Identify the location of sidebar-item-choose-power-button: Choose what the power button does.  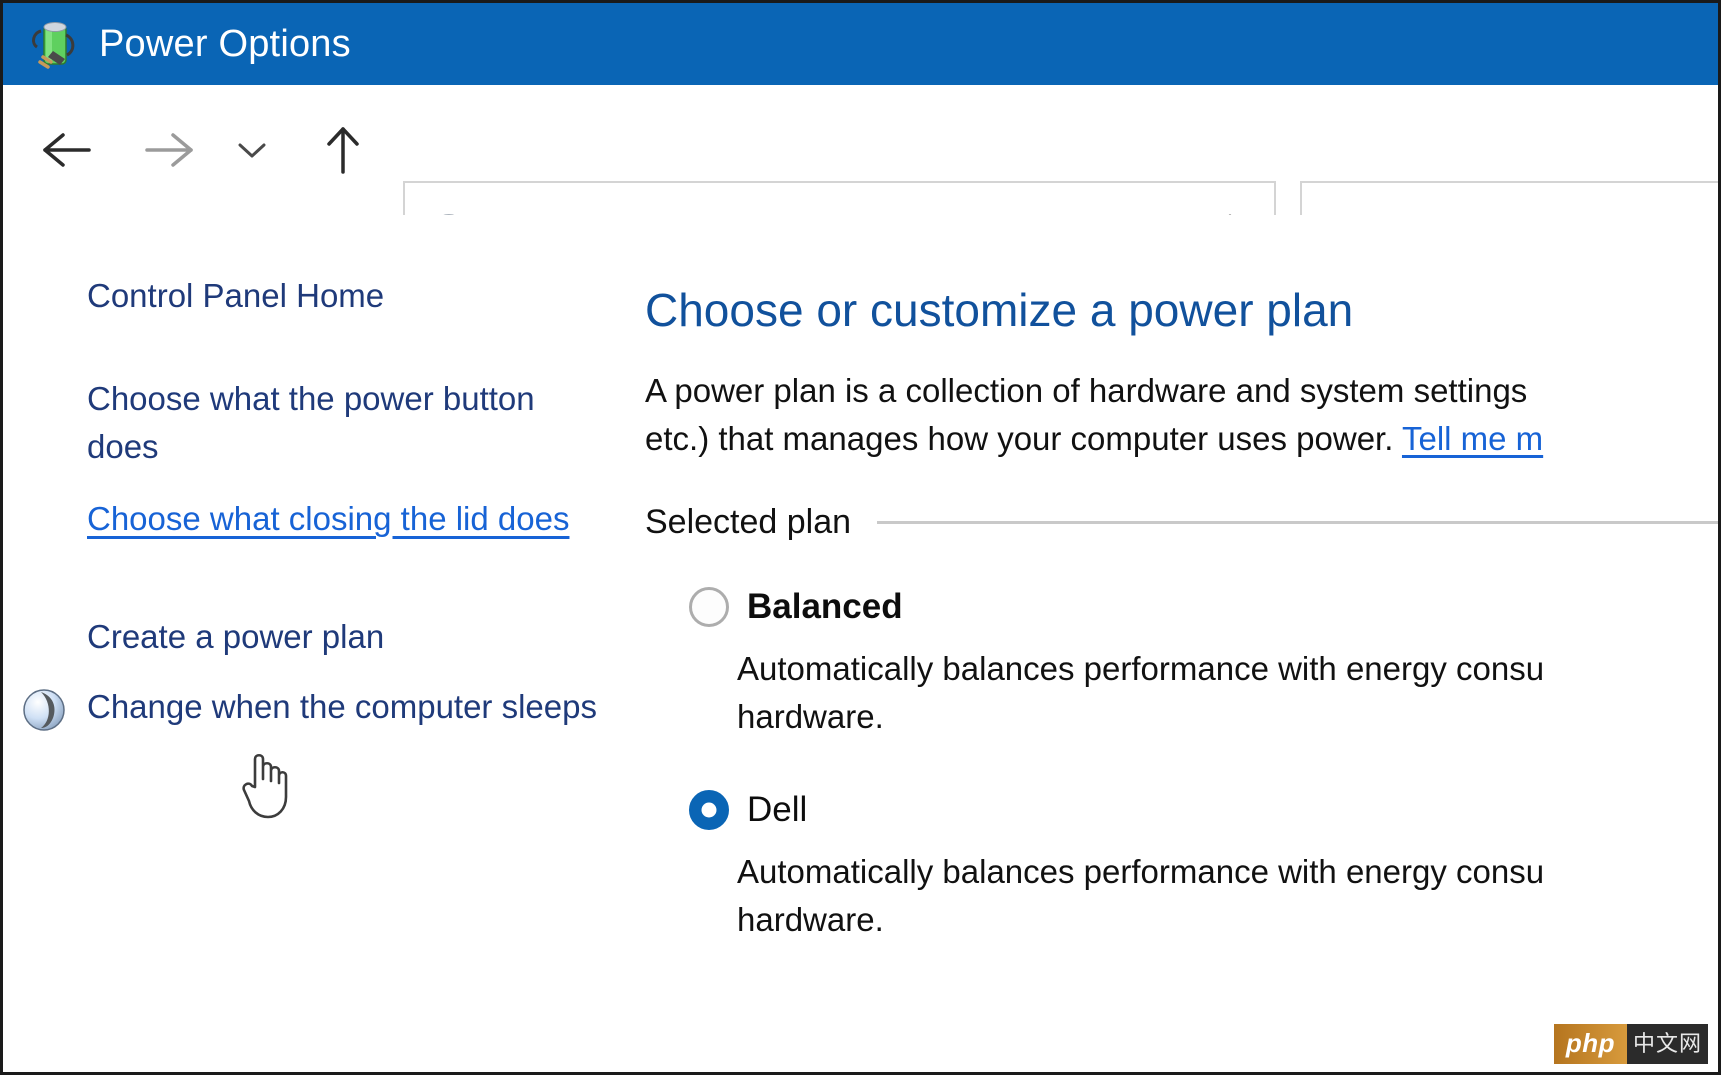
(347, 423).